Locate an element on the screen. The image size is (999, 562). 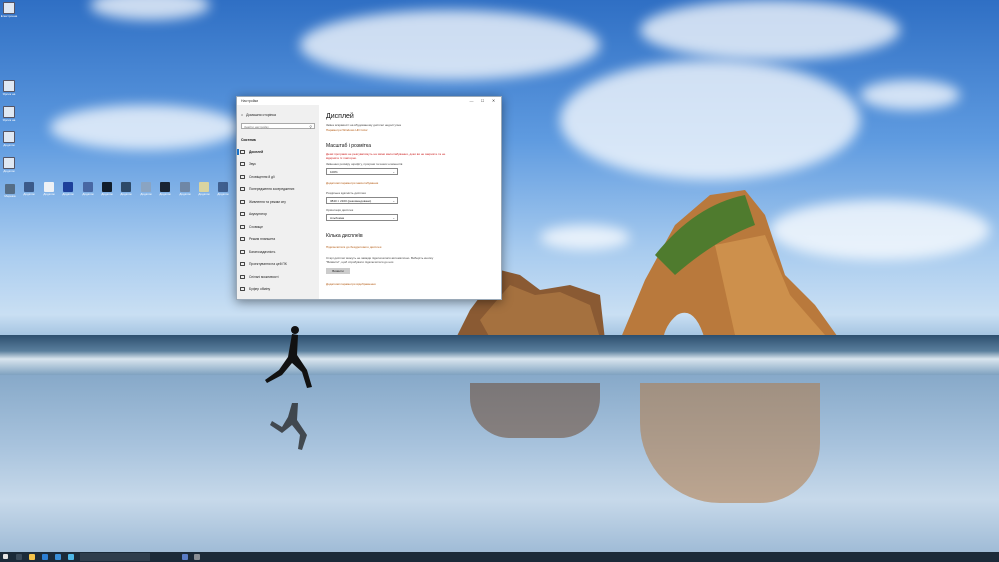
sidebar-item-battery: Акумулятор is located at coordinates (253, 214).